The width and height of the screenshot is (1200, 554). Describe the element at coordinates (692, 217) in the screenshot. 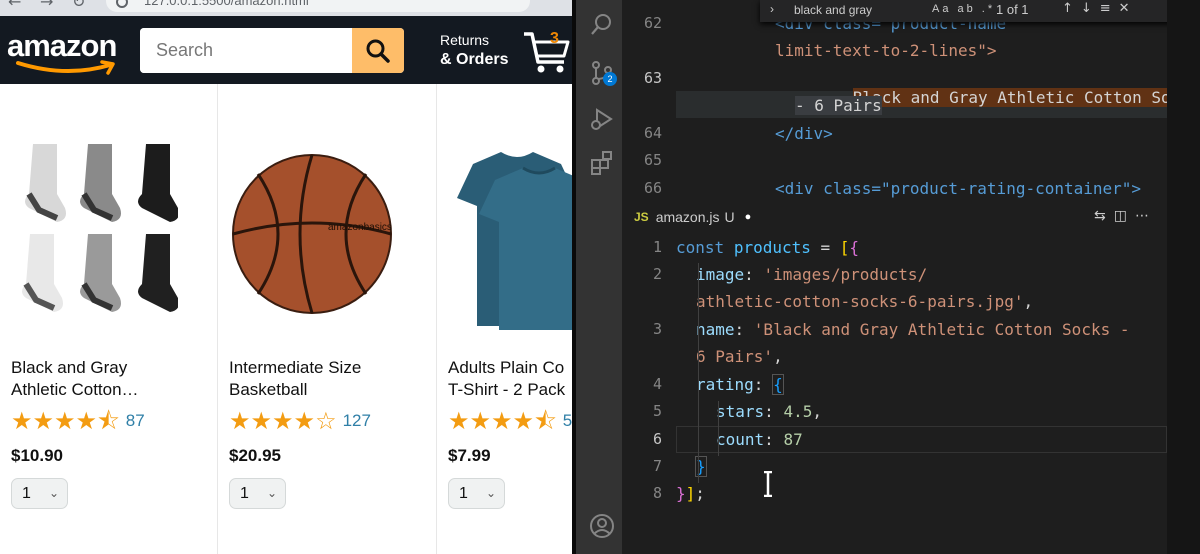

I see `tab-amazon-js: JS amazon.js U ●` at that location.